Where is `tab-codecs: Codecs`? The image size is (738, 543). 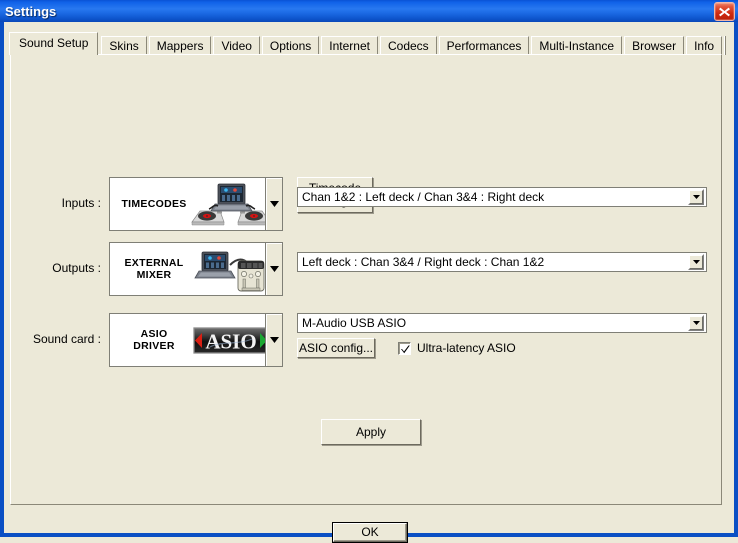
tab-codecs: Codecs is located at coordinates (408, 45).